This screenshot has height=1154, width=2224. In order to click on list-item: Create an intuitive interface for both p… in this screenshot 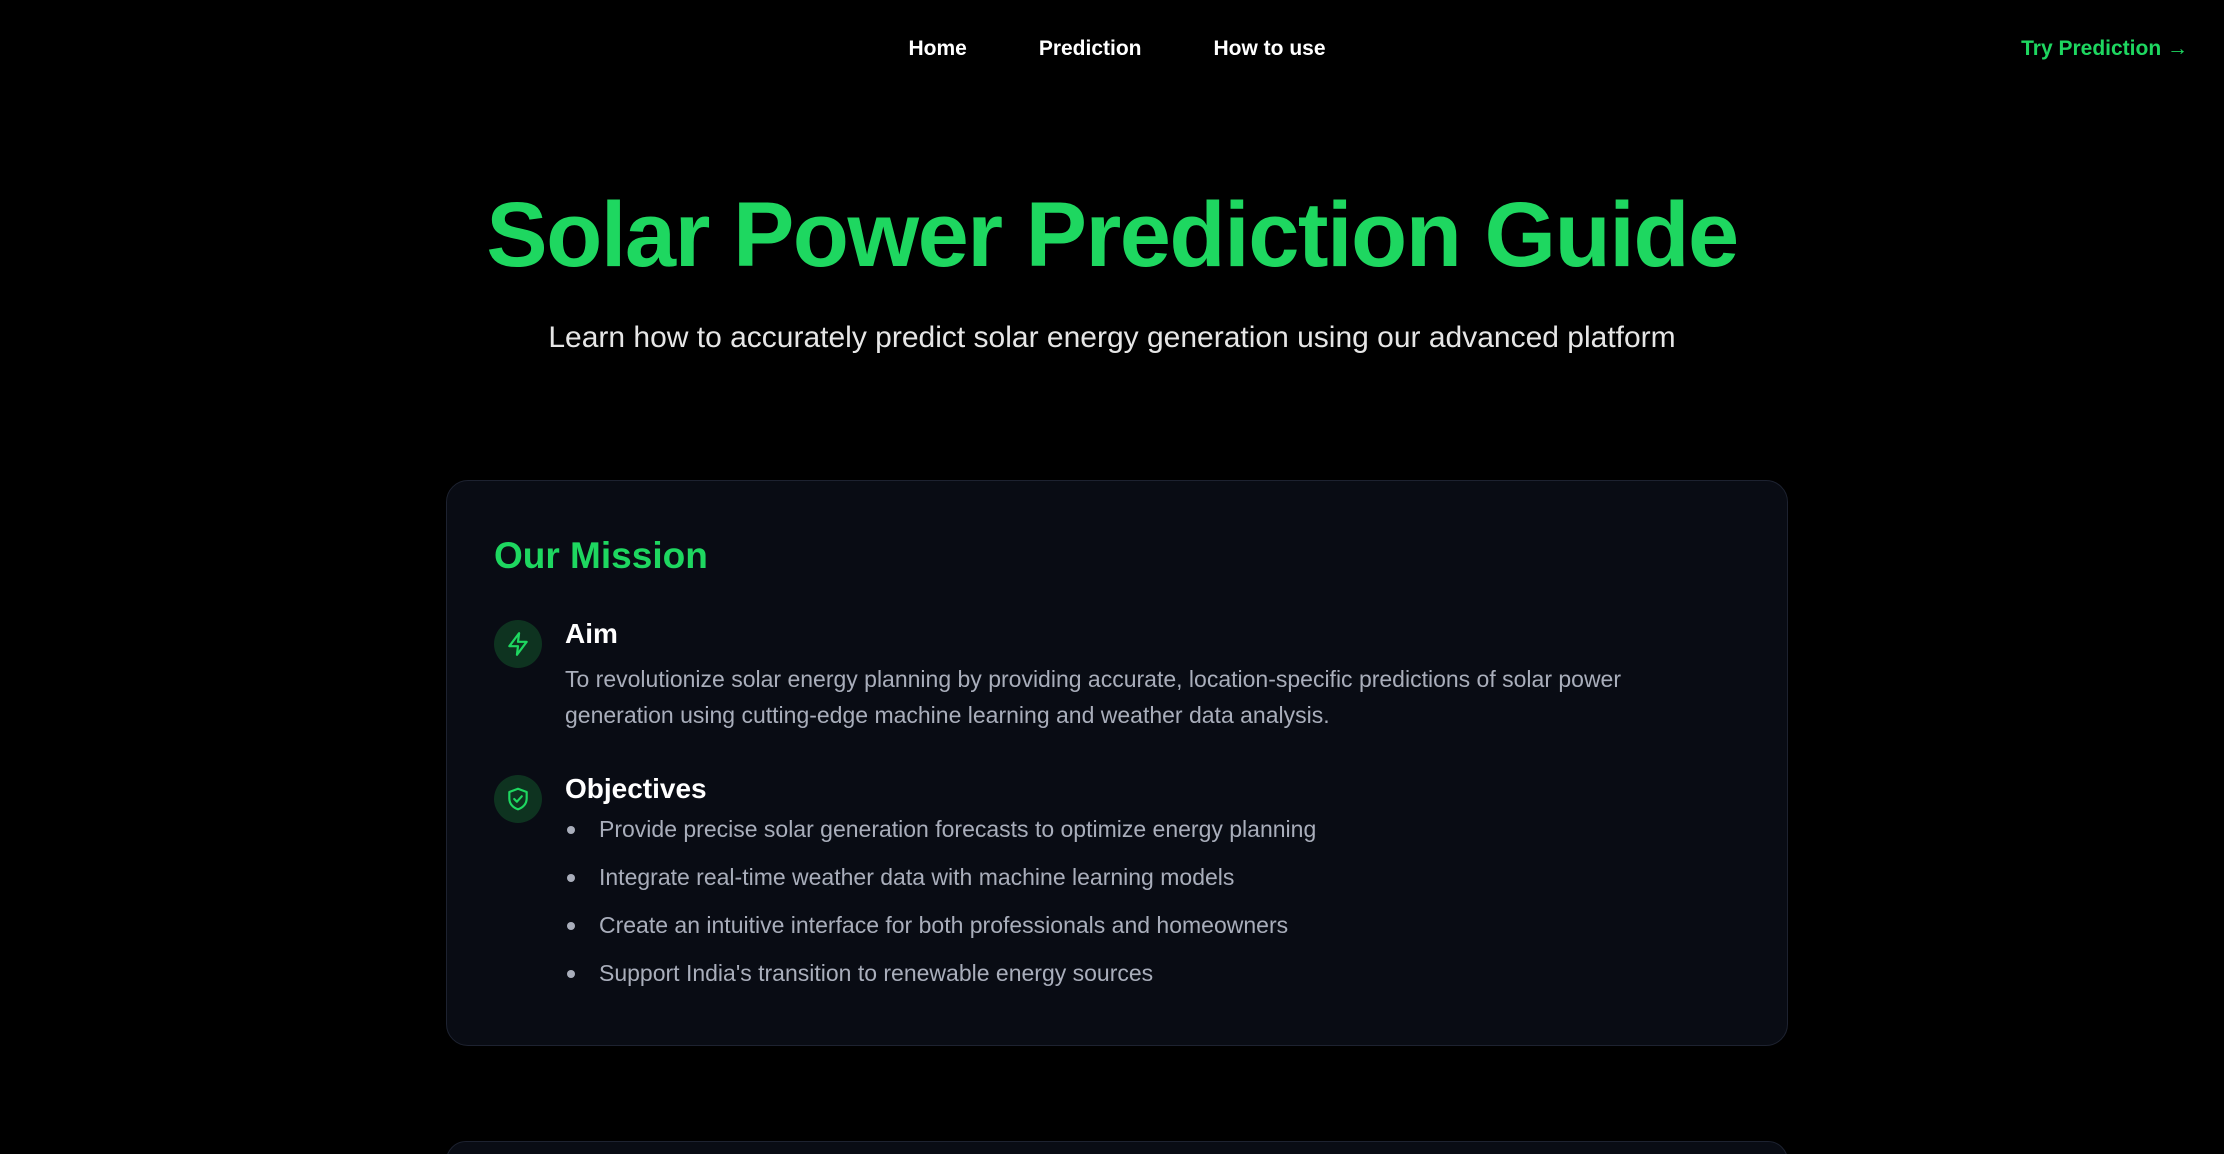, I will do `click(940, 931)`.